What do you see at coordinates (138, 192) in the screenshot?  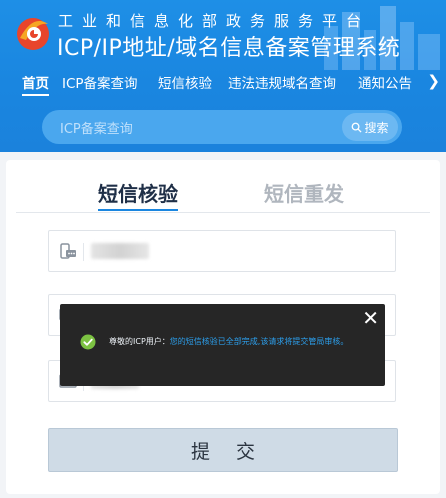 I see `tab-sms-verify: 短信核验` at bounding box center [138, 192].